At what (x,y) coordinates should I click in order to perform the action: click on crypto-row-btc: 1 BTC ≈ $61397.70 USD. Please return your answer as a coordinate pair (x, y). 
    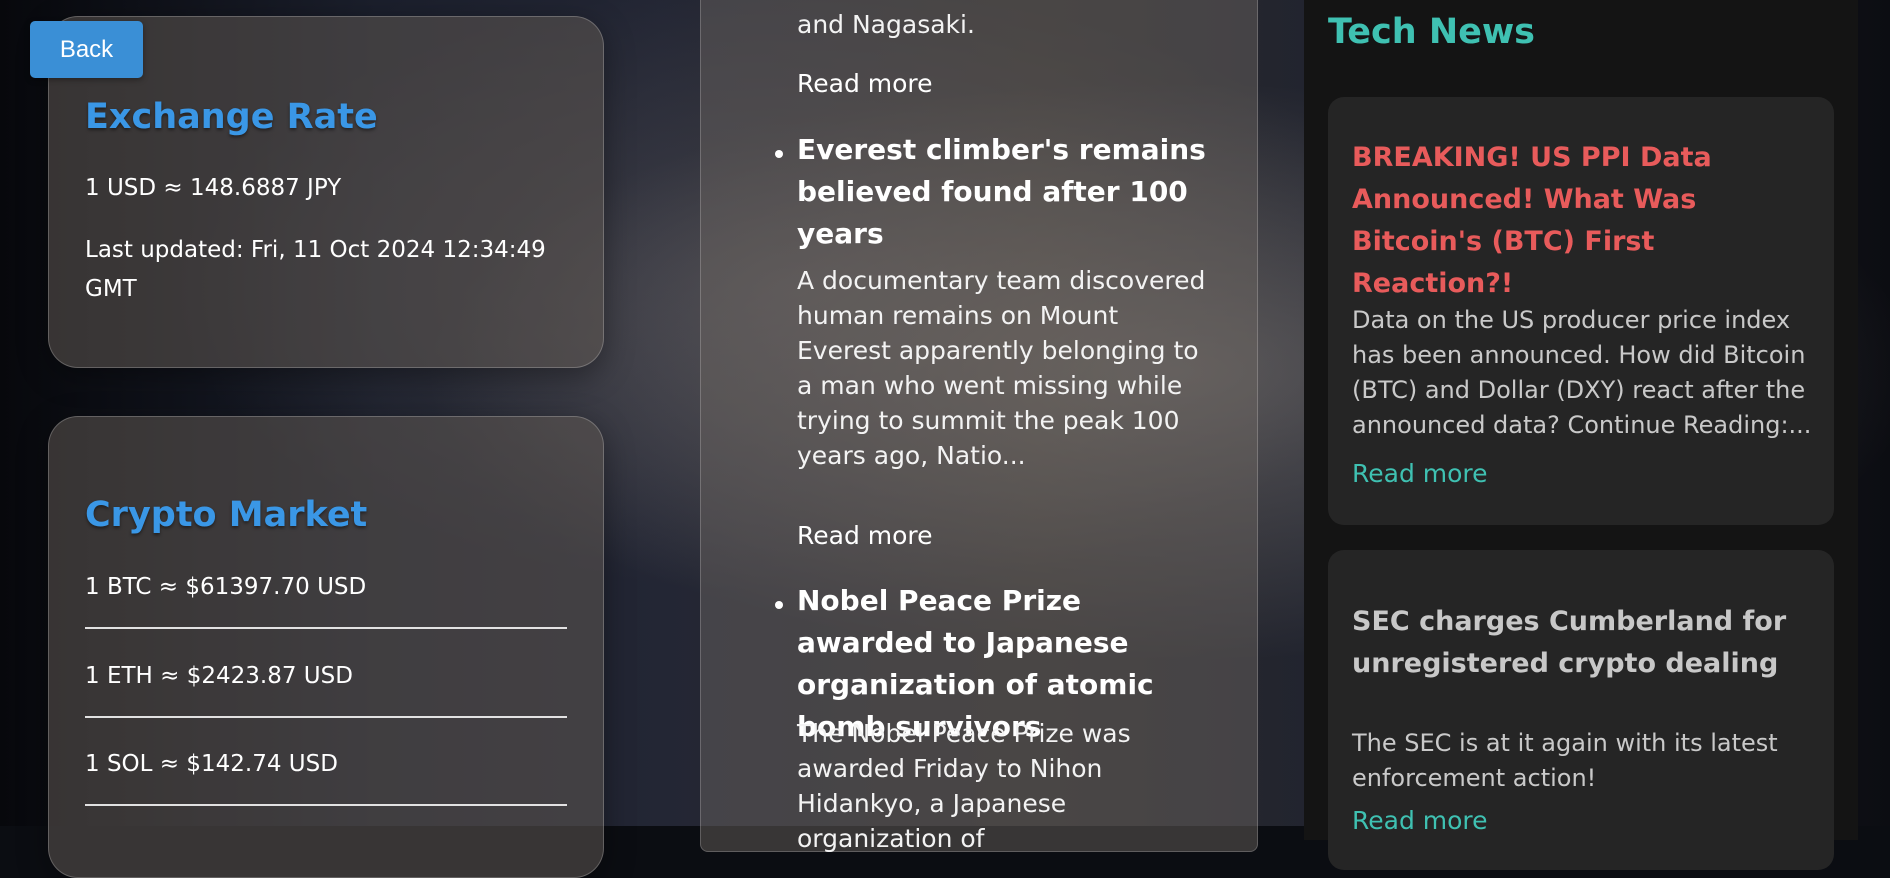
    Looking at the image, I should click on (326, 598).